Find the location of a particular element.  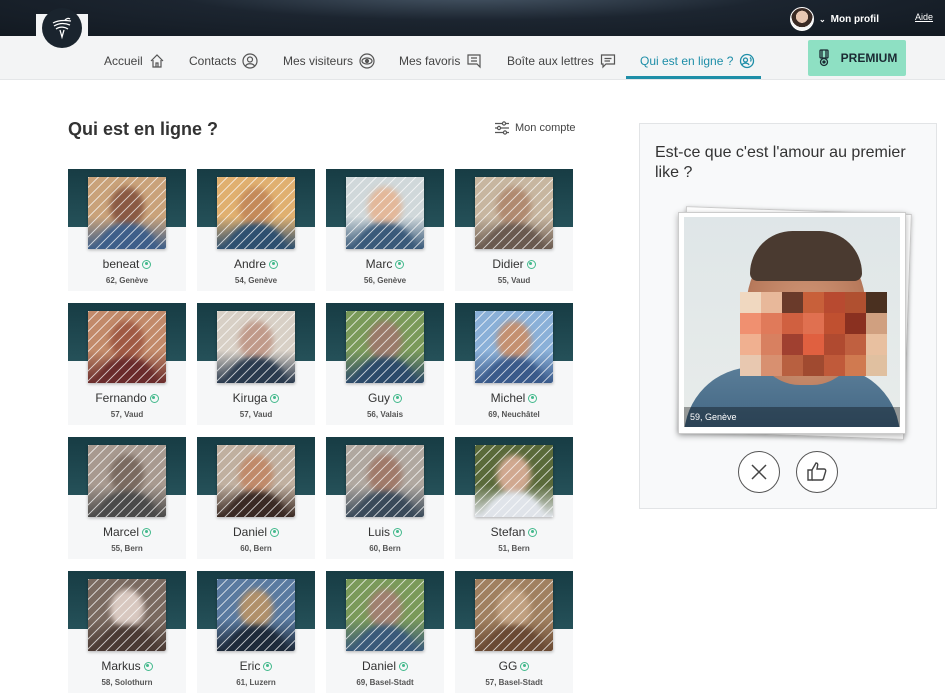

profile-name-row: Markus is located at coordinates (127, 666).